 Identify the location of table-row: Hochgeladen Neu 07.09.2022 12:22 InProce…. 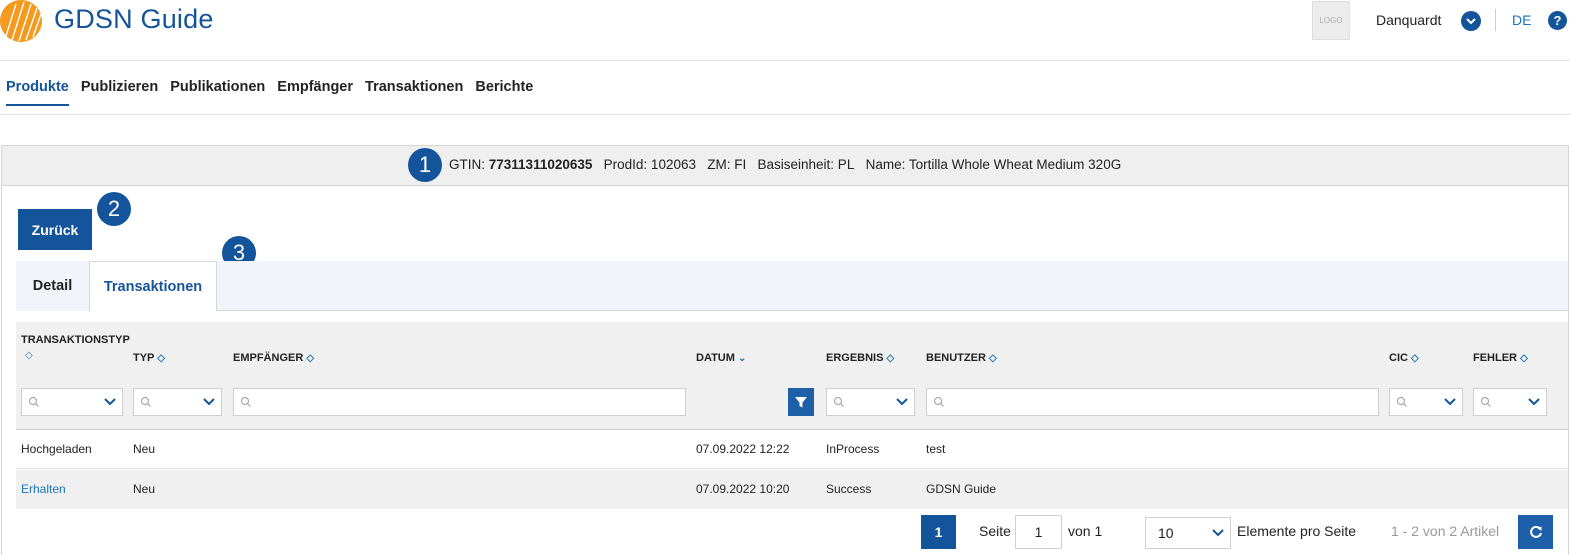
(792, 449).